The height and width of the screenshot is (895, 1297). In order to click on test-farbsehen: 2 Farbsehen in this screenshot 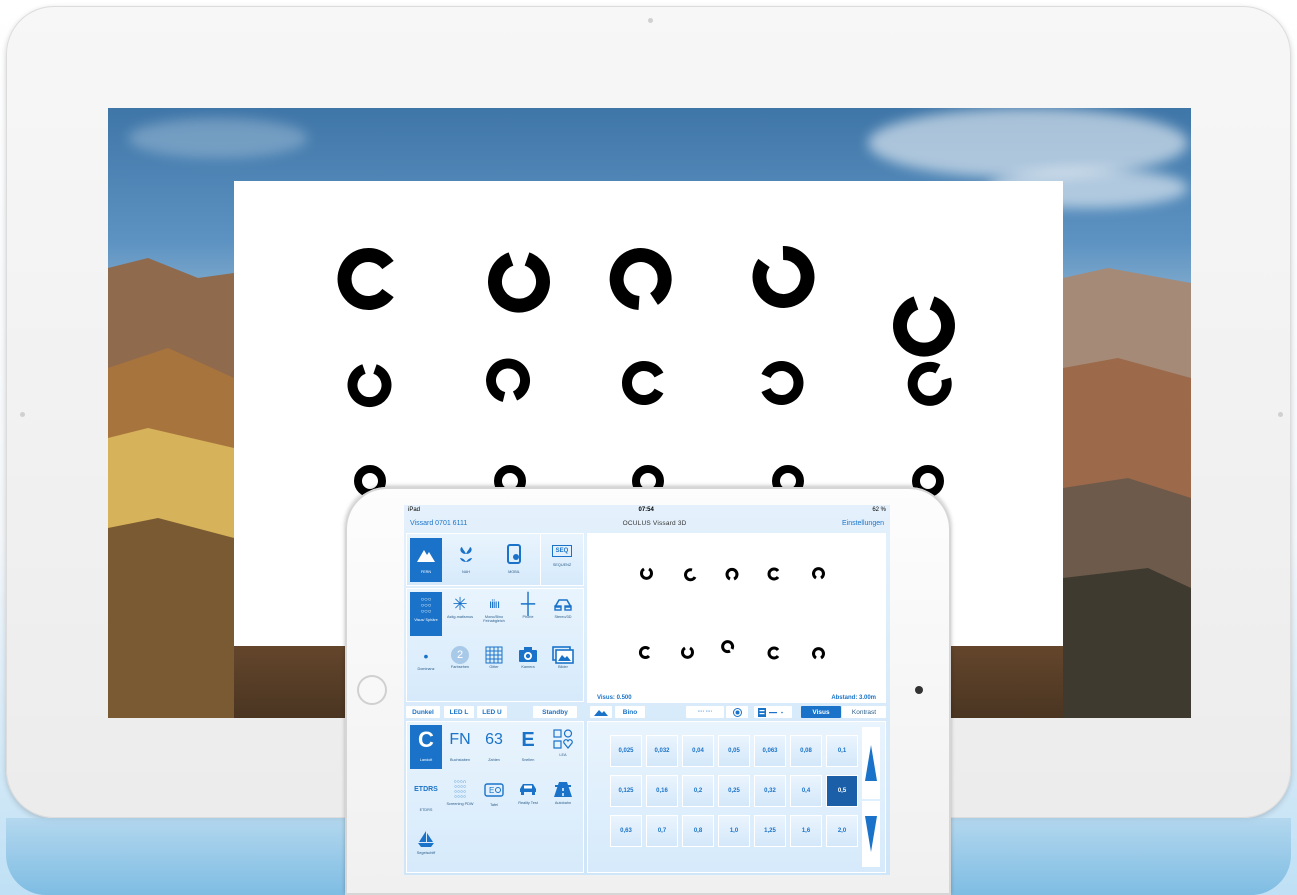, I will do `click(460, 666)`.